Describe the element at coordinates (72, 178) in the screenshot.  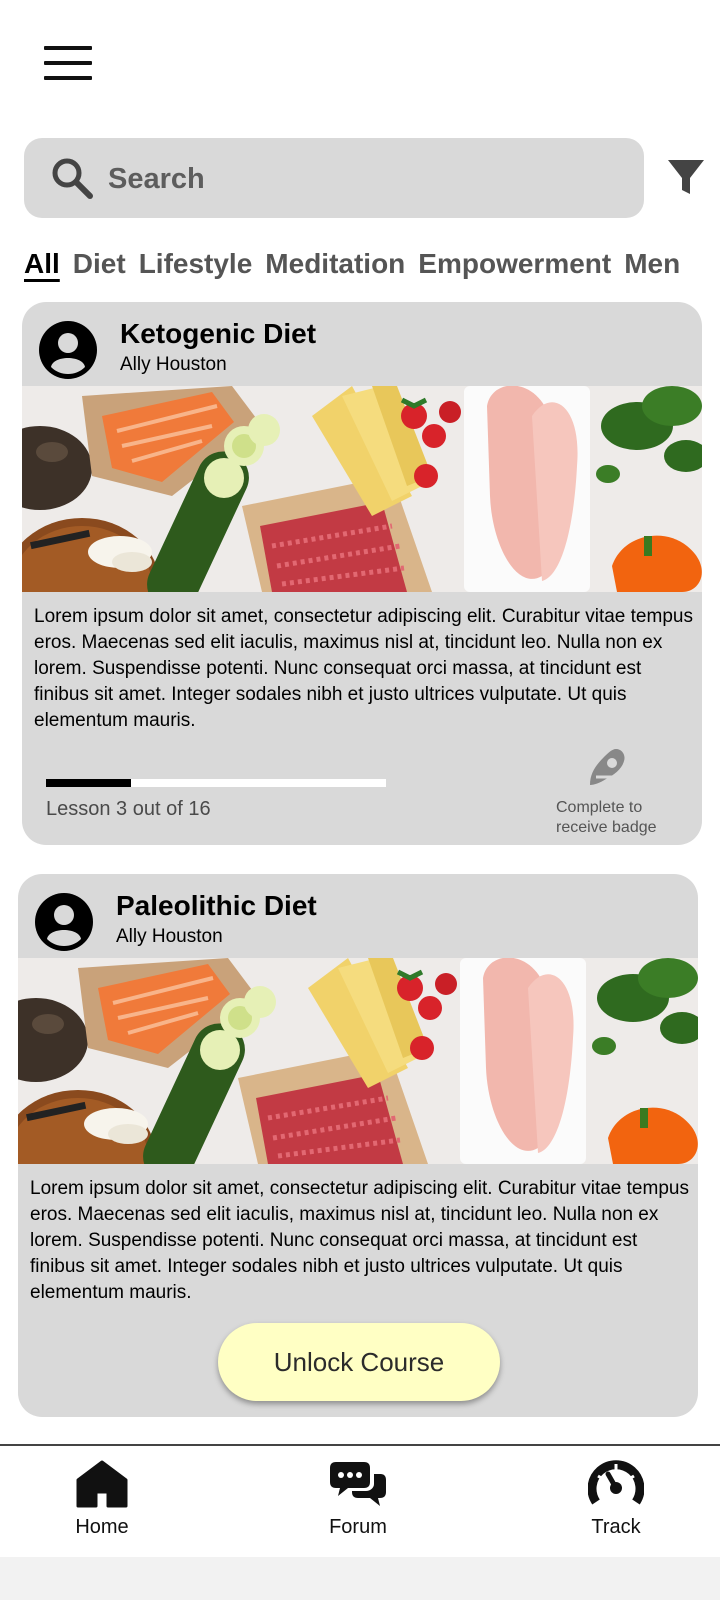
I see `search-icon` at that location.